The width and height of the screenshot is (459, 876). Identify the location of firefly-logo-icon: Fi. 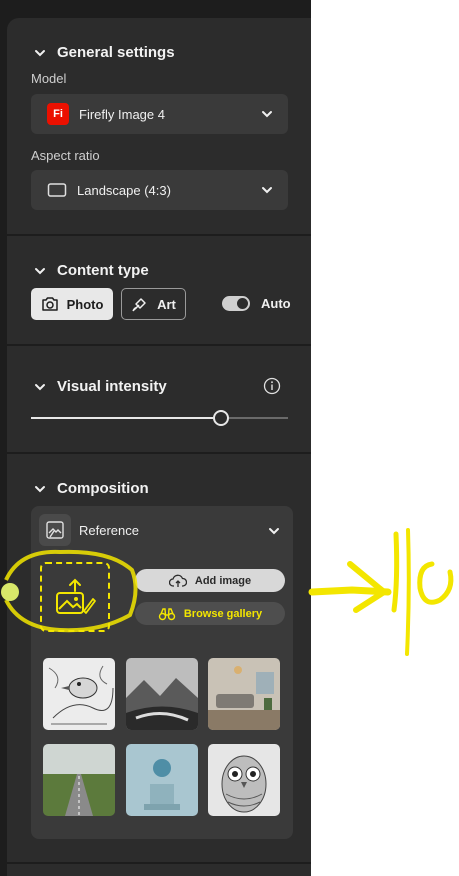
(58, 114).